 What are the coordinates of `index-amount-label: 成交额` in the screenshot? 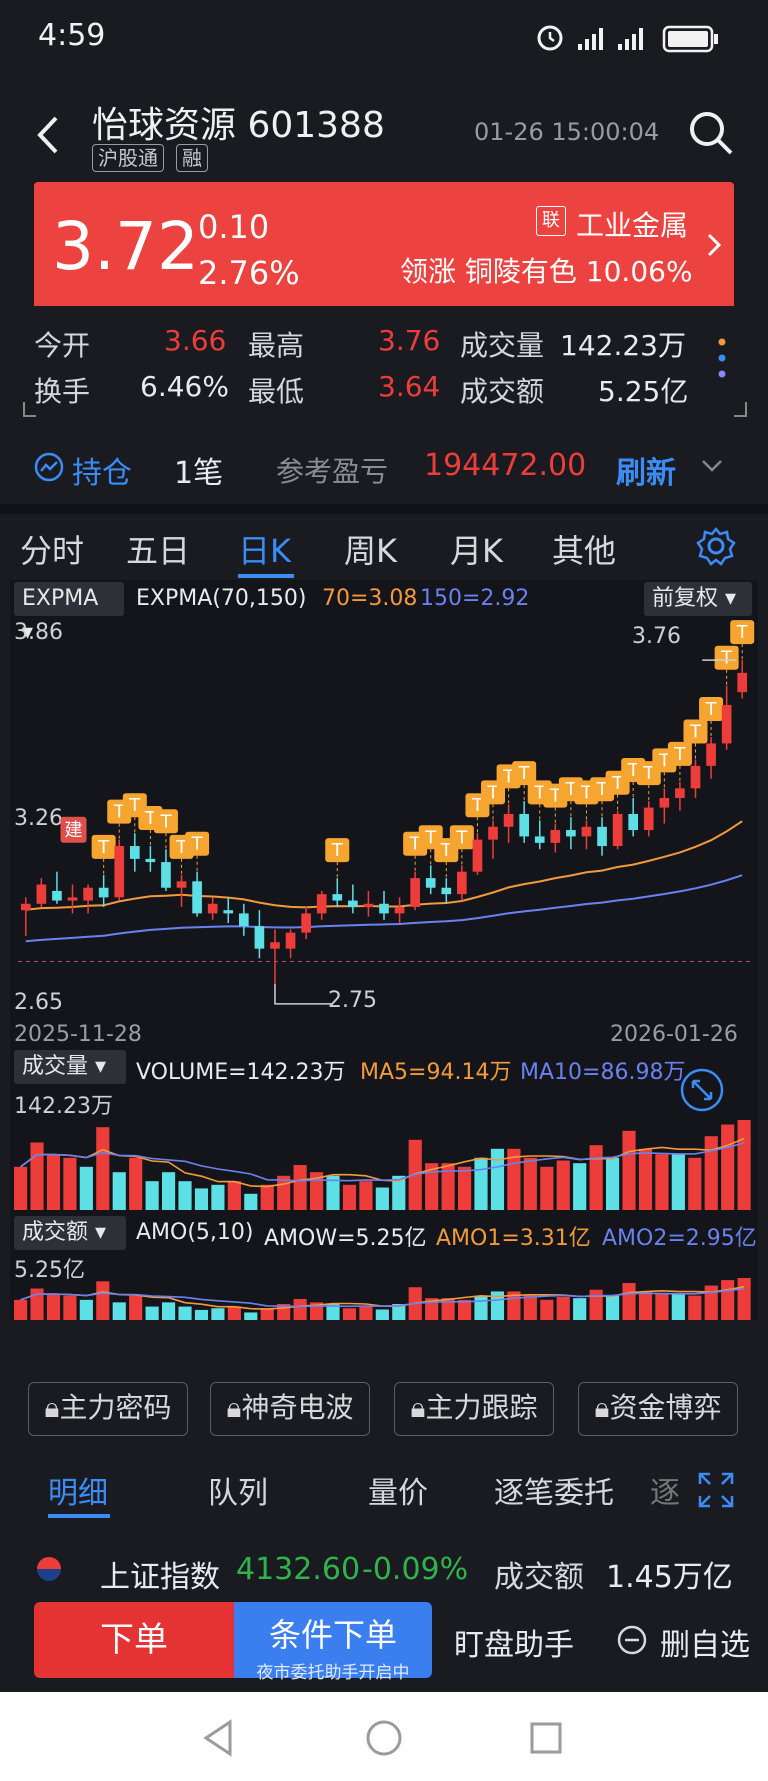 It's located at (539, 1577).